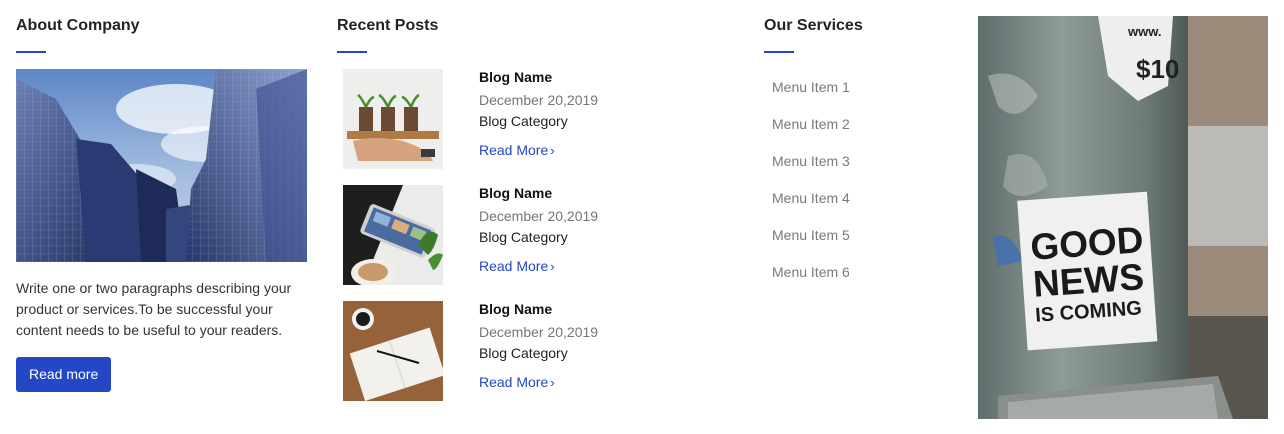  I want to click on post-thumbnail-phone, so click(393, 235).